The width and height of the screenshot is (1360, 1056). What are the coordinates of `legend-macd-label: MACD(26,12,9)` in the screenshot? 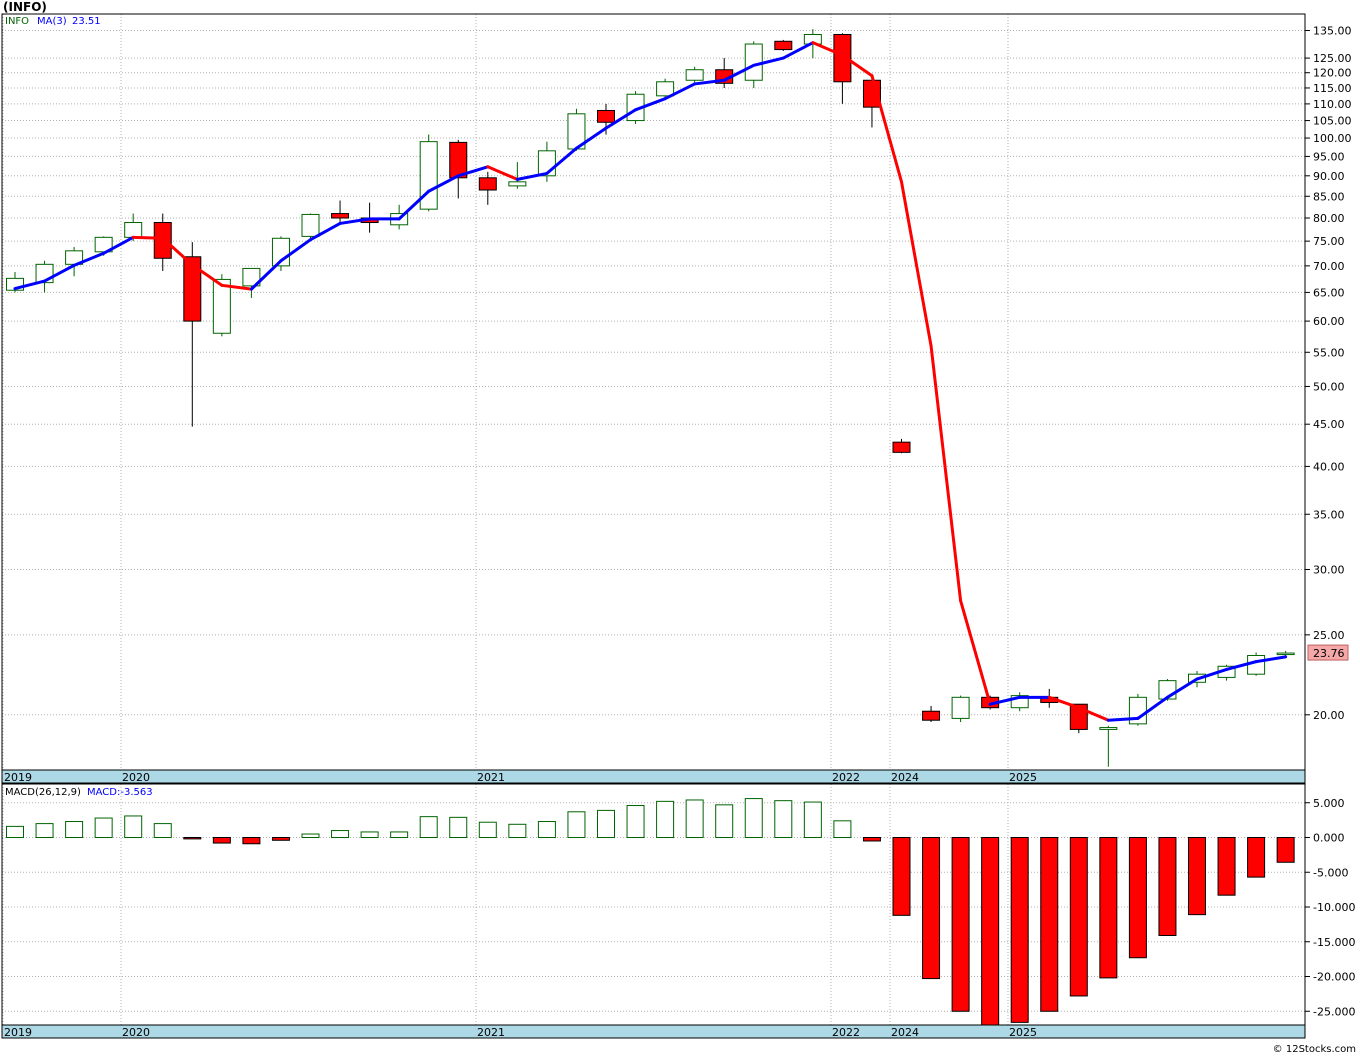 It's located at (43, 792).